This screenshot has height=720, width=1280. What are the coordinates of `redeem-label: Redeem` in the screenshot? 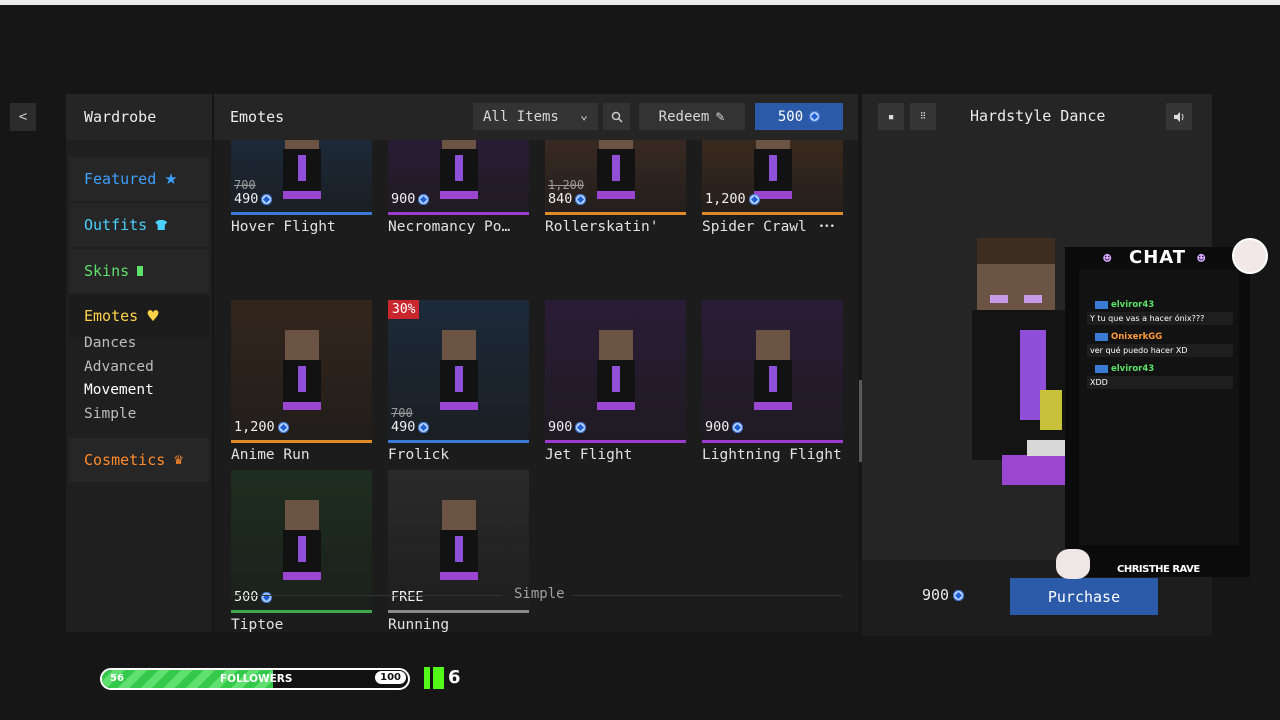 It's located at (684, 116).